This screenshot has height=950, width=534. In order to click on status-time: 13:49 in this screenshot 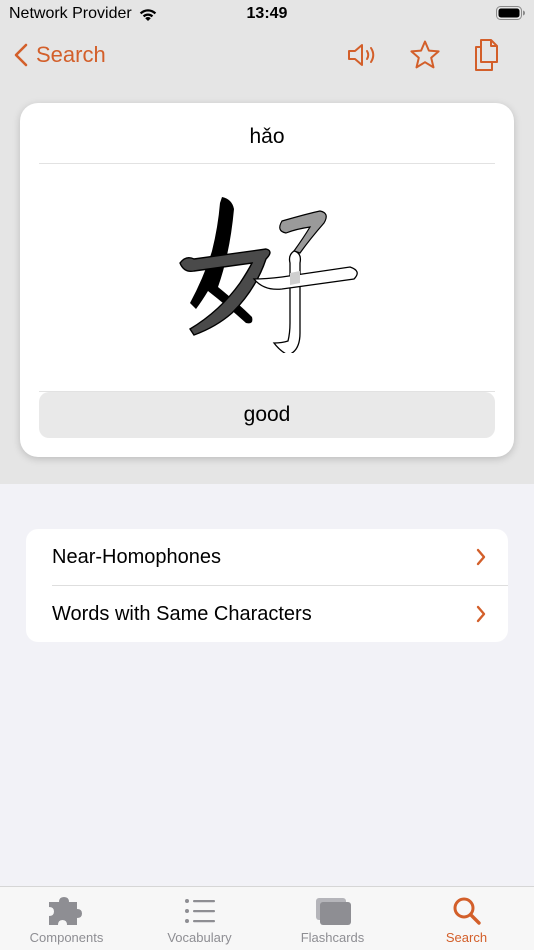, I will do `click(267, 13)`.